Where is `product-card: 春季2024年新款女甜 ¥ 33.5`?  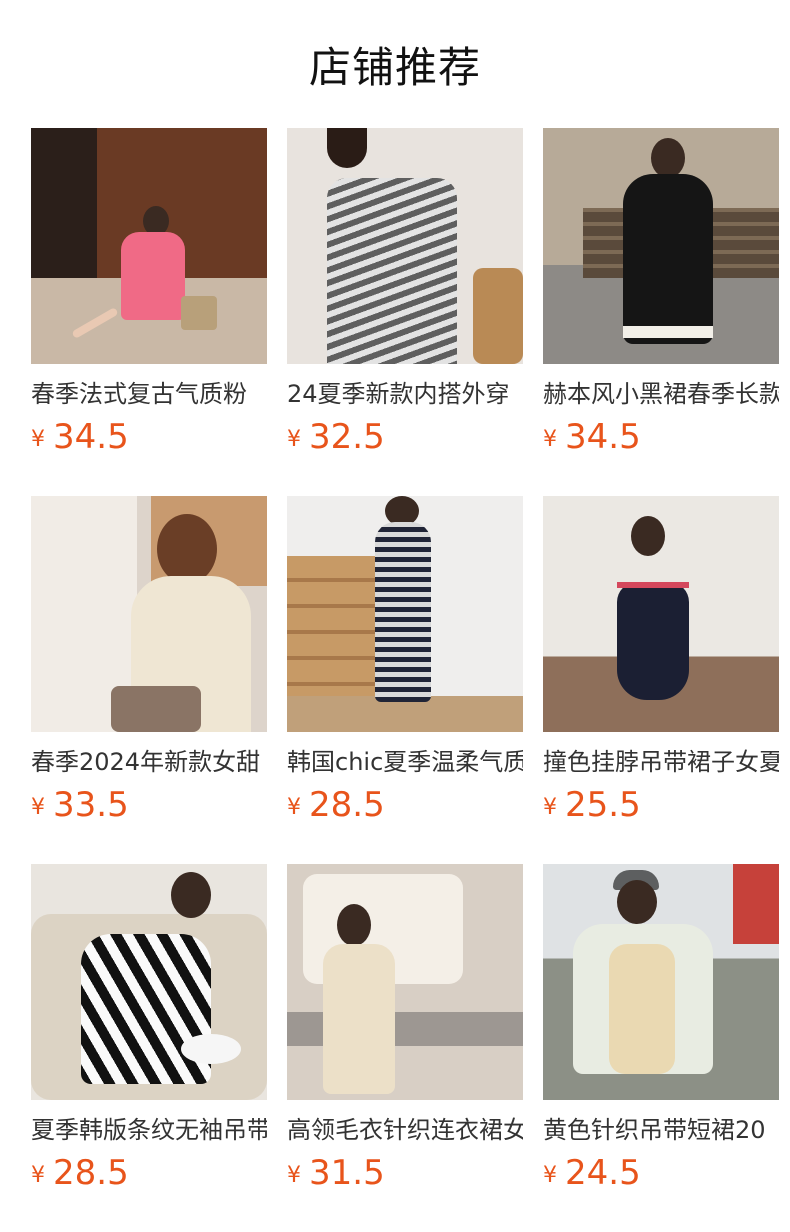
product-card: 春季2024年新款女甜 ¥ 33.5 is located at coordinates (149, 661).